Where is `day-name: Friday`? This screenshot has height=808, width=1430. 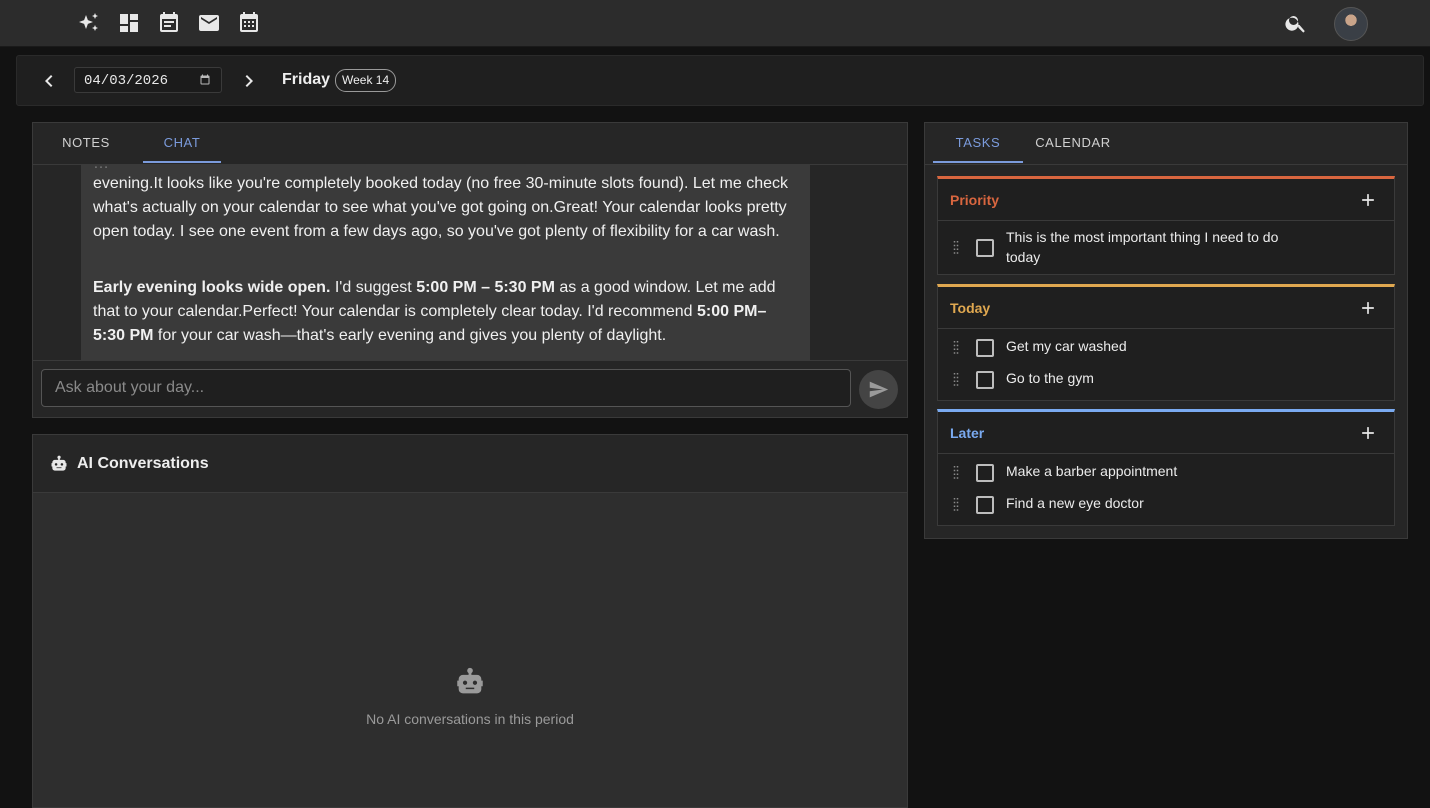
day-name: Friday is located at coordinates (306, 79).